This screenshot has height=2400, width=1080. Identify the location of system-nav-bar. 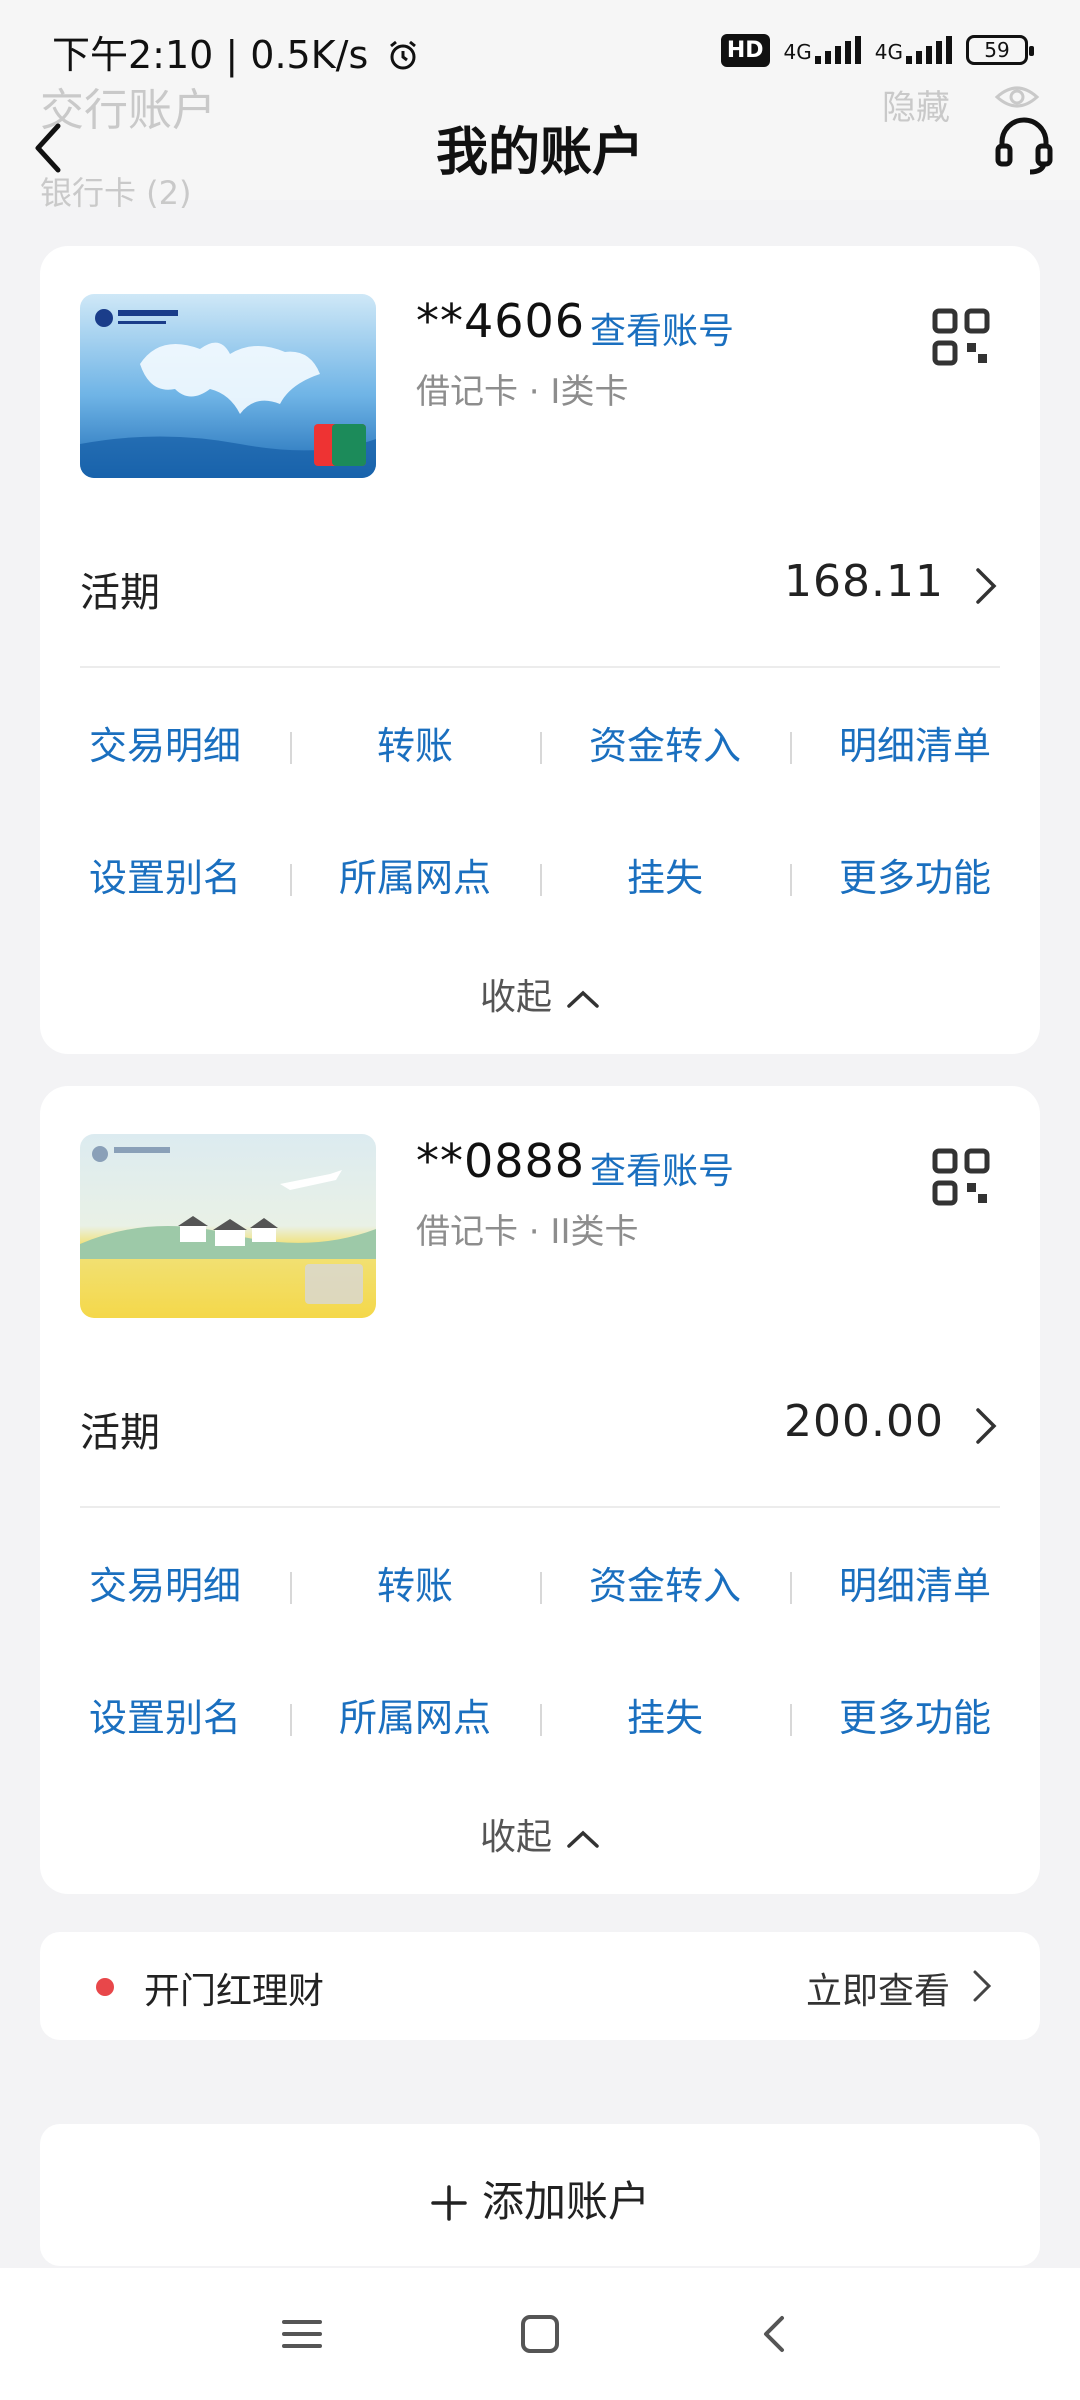
(540, 2334).